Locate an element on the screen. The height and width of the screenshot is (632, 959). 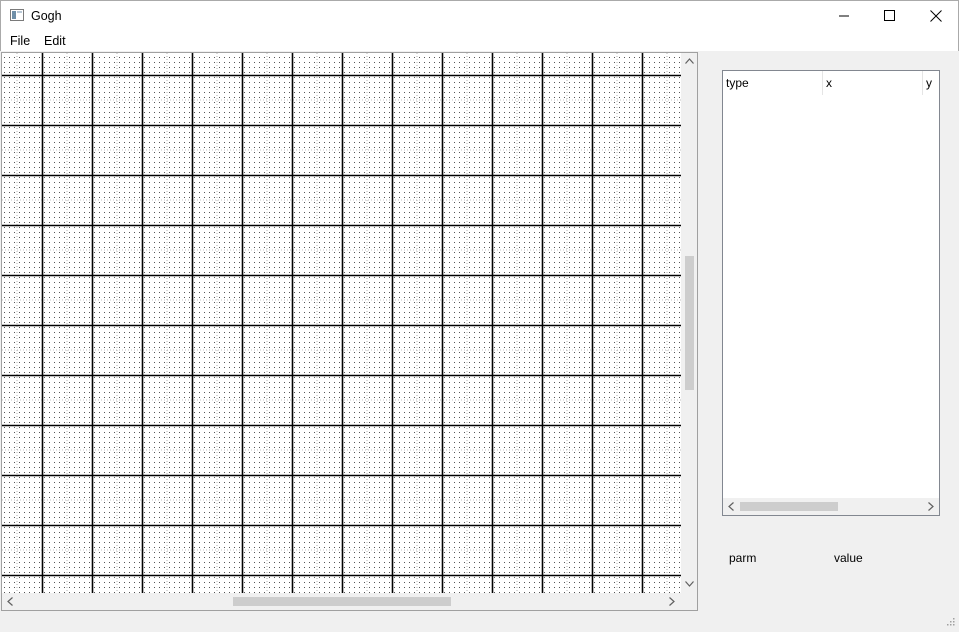
app-window-icon is located at coordinates (17, 15).